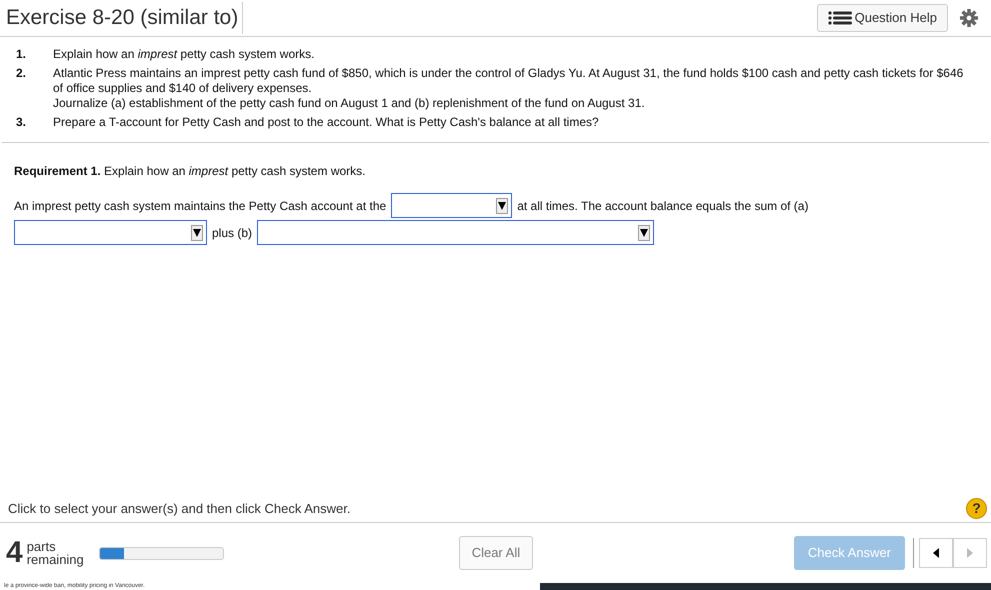 The image size is (991, 590). I want to click on instruction-text: Click to select your answer(s) and then click Check Answer., so click(179, 509).